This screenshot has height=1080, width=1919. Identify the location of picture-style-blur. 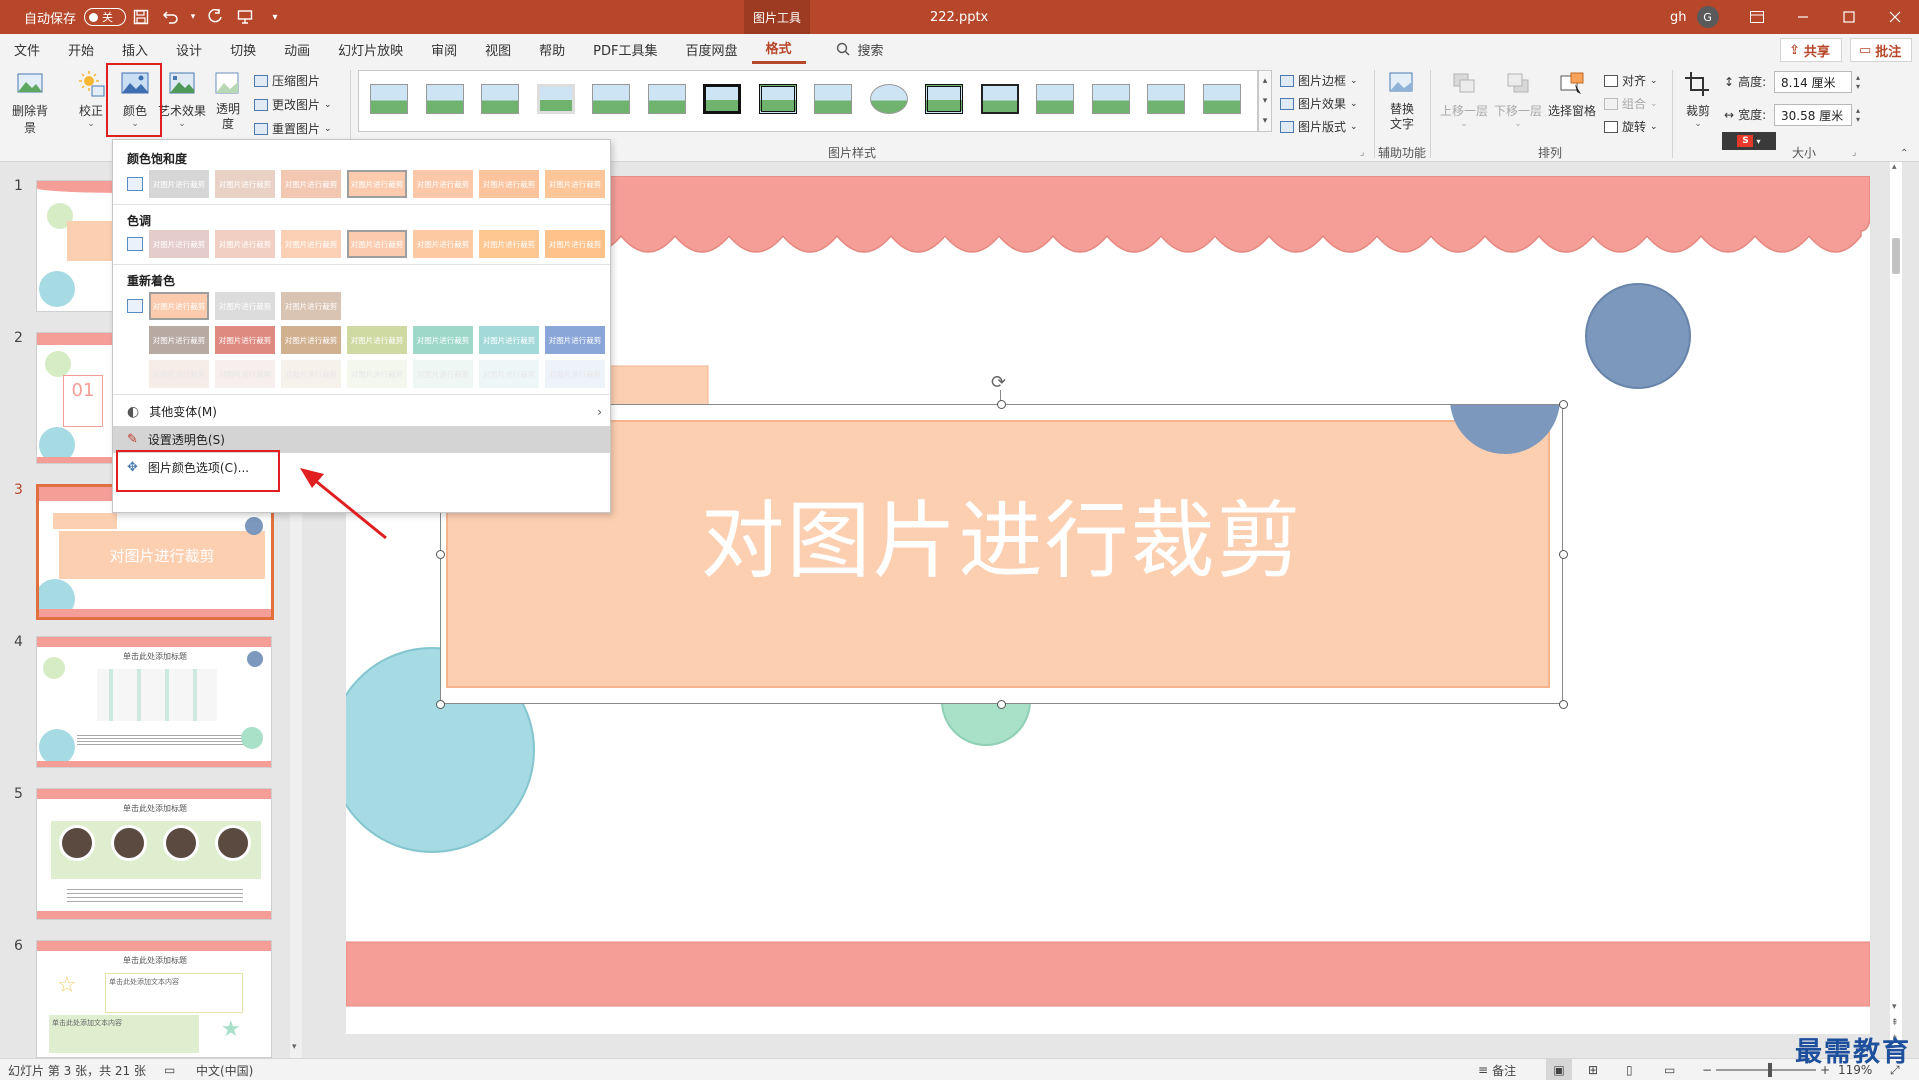
(1222, 99).